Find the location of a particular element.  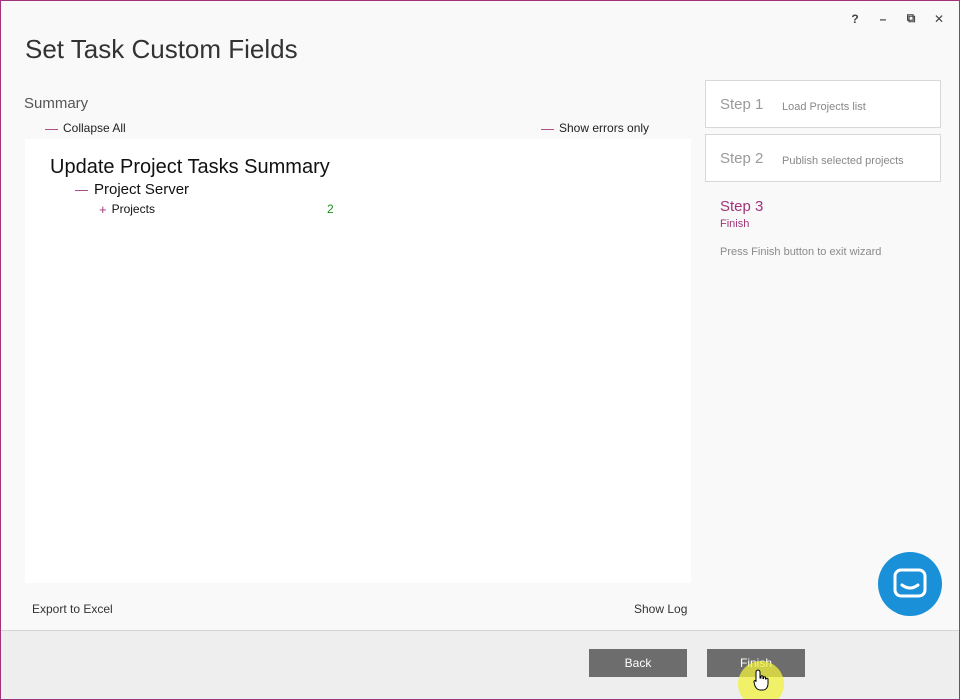

collapse-all-label: Collapse All is located at coordinates (94, 128).